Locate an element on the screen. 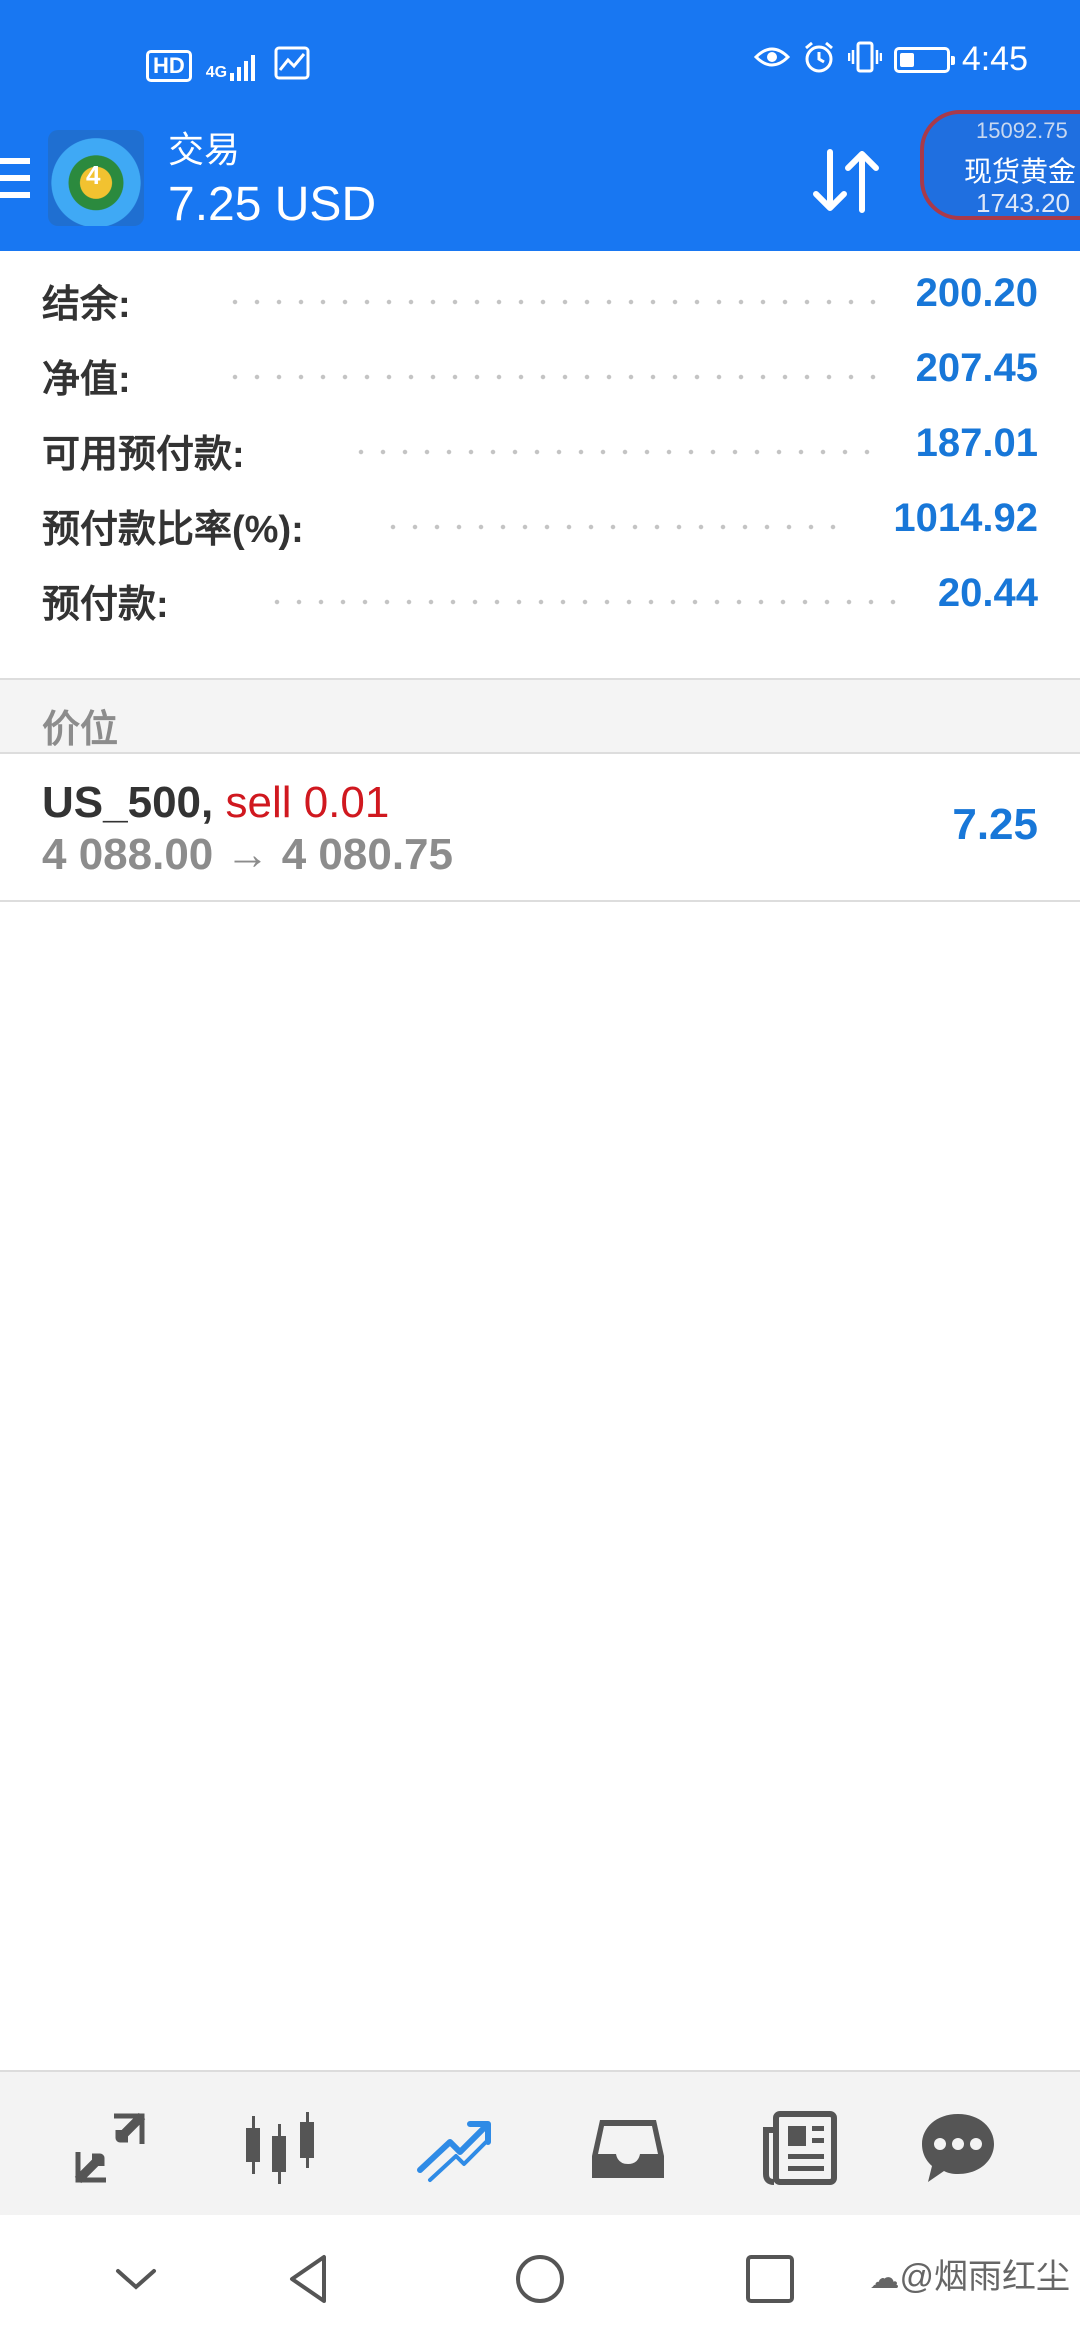 The height and width of the screenshot is (2340, 1080). chevron-down-icon is located at coordinates (136, 2279).